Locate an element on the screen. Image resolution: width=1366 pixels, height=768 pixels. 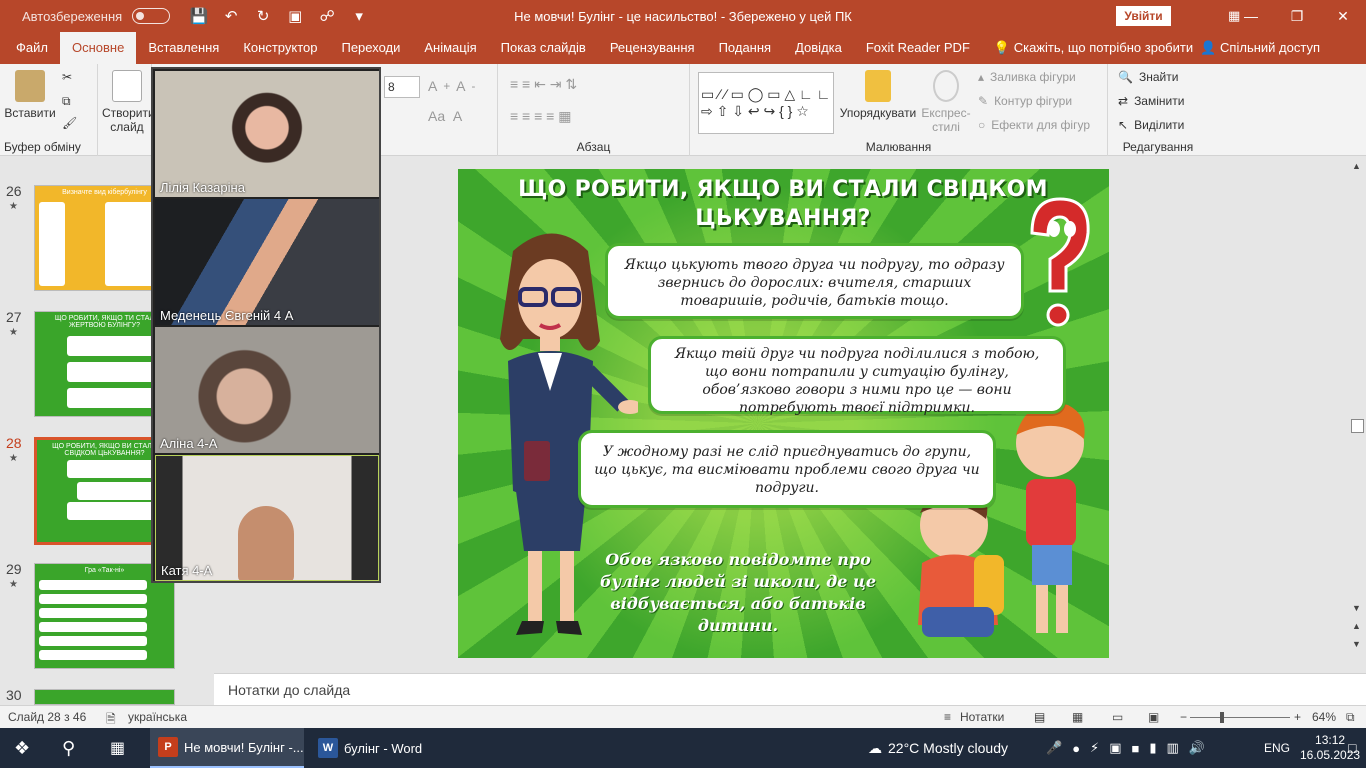
video-tile: Меденець Євгеній 4 А is located at coordinates (267, 262).